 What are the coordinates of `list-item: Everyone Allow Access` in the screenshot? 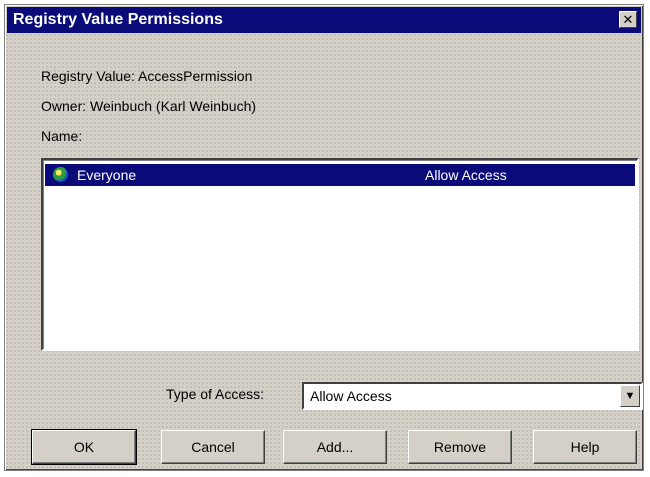 It's located at (340, 175).